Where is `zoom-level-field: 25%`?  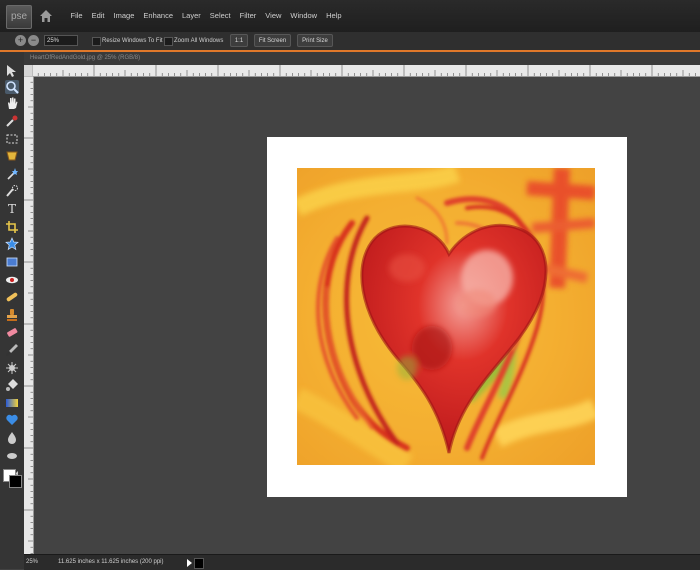 zoom-level-field: 25% is located at coordinates (61, 40).